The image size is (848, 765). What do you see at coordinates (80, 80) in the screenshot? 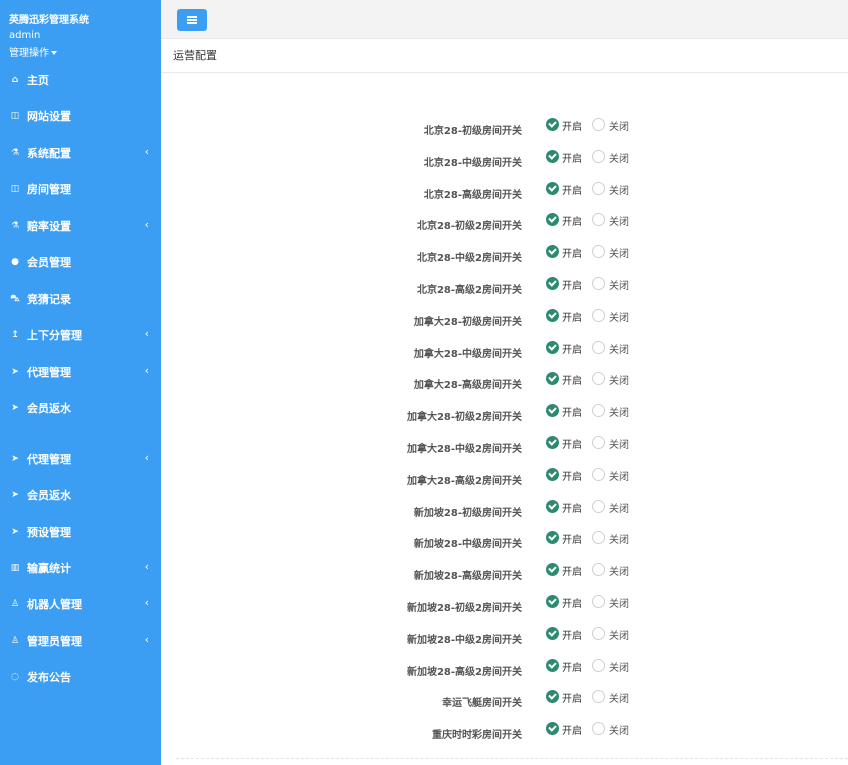
I see `sidebar-item: ⌂ 主页` at bounding box center [80, 80].